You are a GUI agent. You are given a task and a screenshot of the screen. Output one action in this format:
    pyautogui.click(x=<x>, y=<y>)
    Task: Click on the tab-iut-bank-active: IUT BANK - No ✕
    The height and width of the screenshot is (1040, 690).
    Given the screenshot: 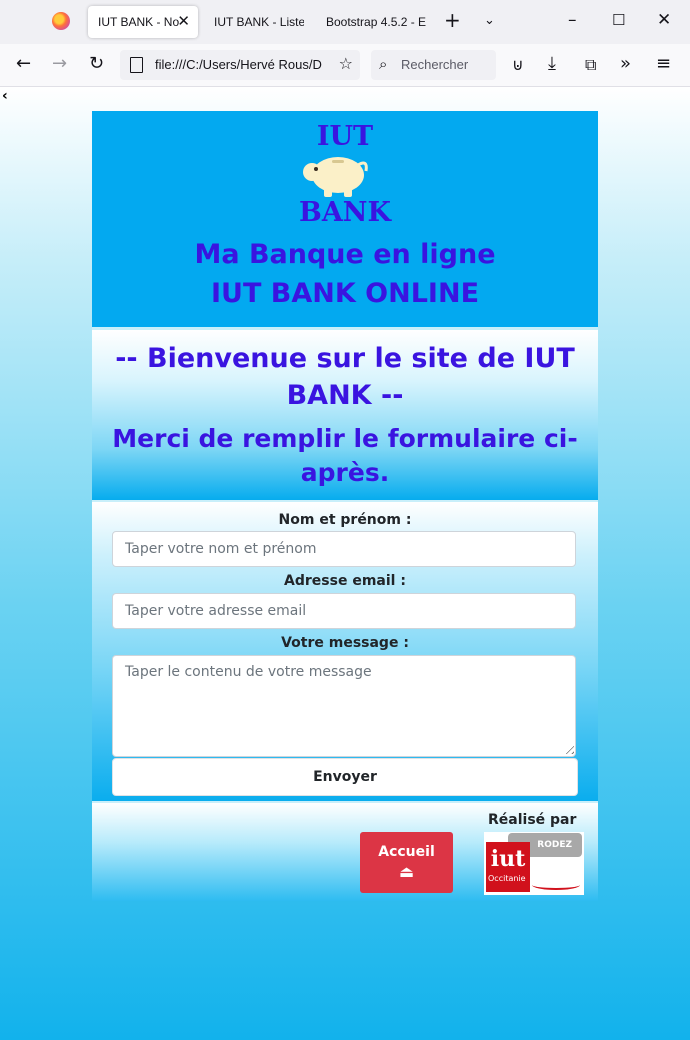 What is the action you would take?
    pyautogui.click(x=143, y=22)
    